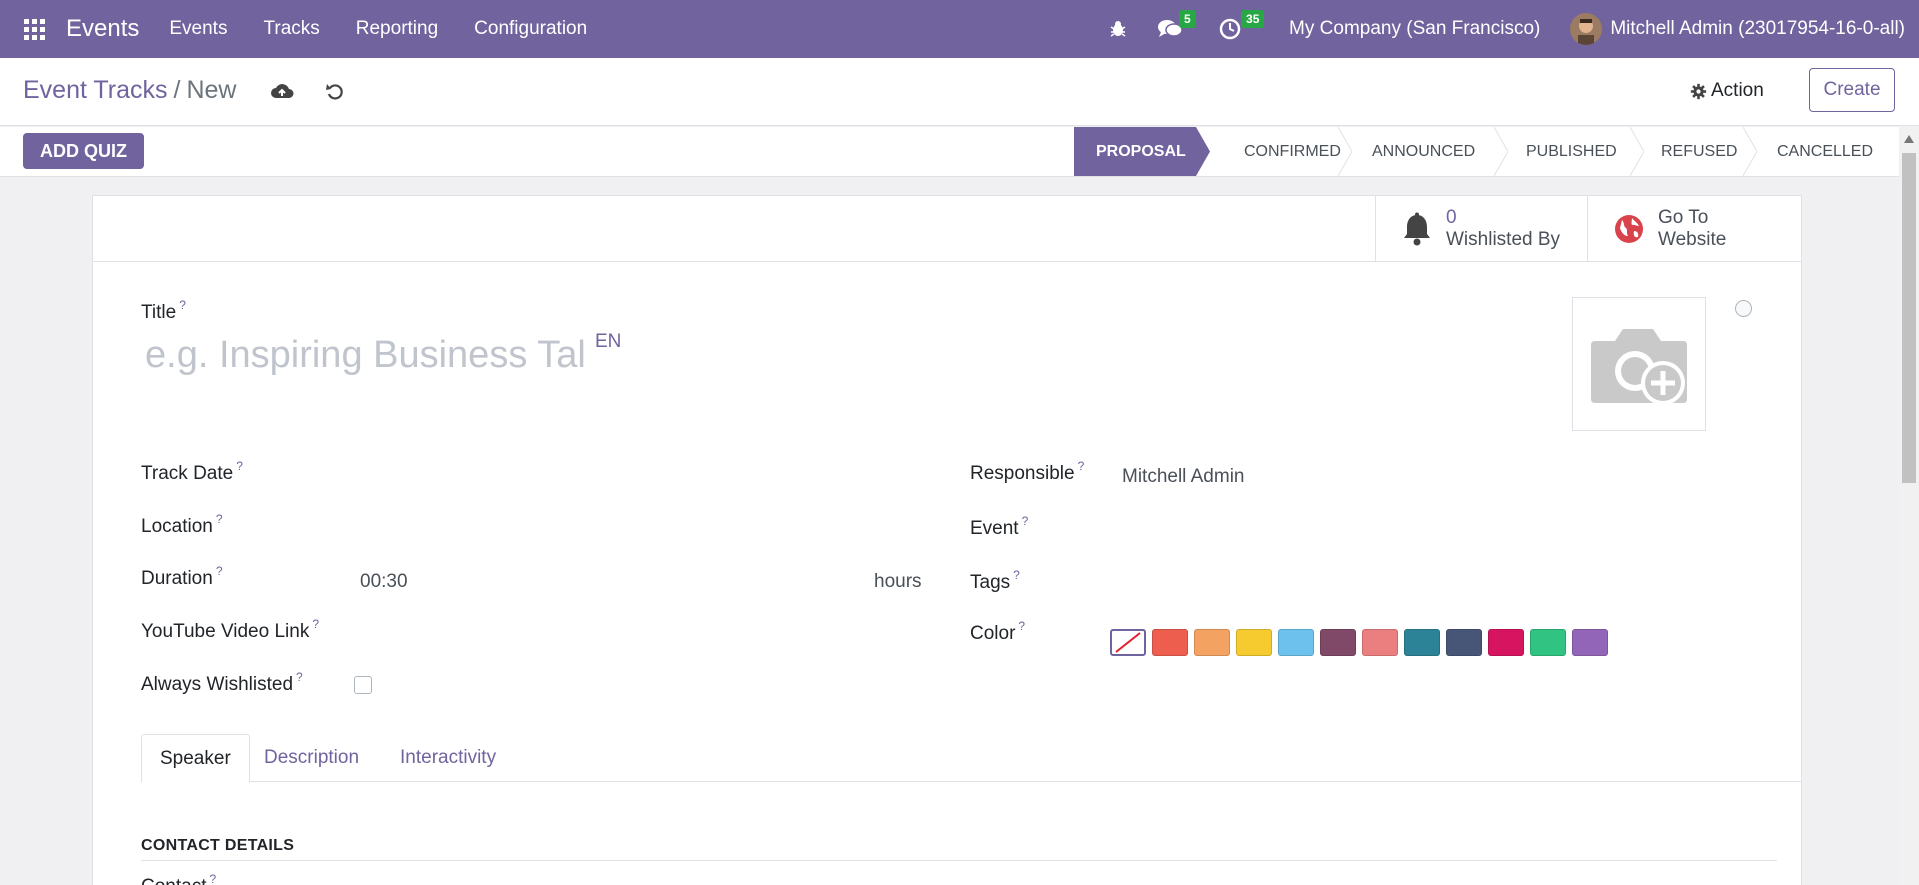 The height and width of the screenshot is (885, 1919). Describe the element at coordinates (335, 94) in the screenshot. I see `discard-undo-icon` at that location.